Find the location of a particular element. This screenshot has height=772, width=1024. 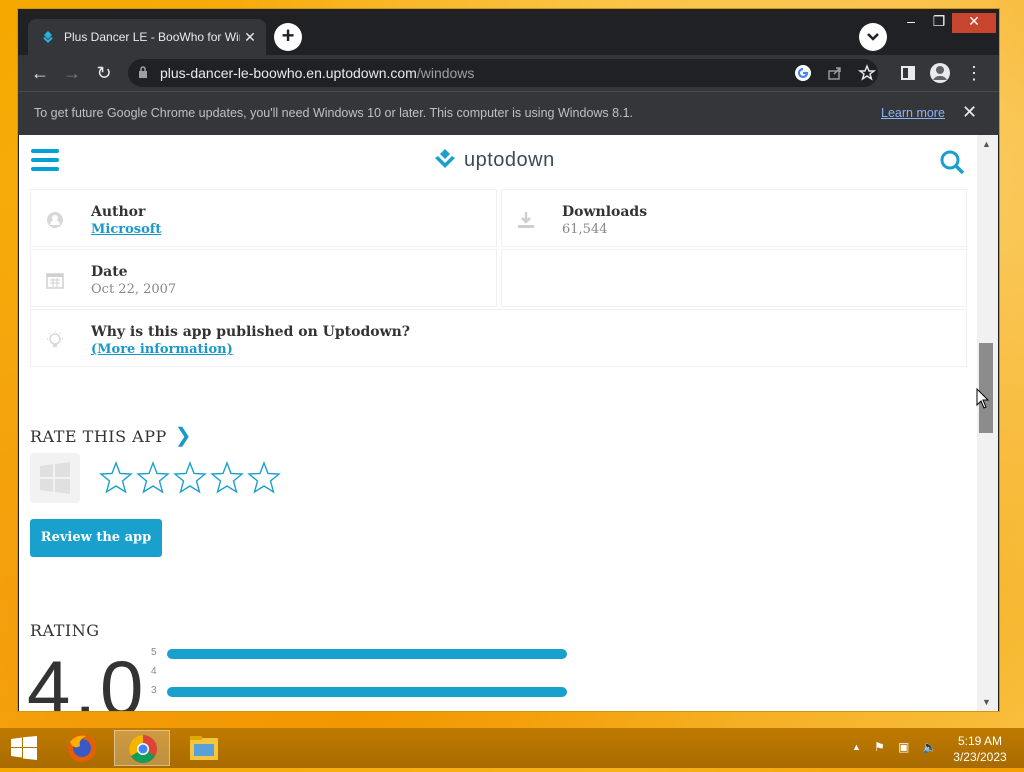

chevron-down-icon is located at coordinates (873, 37).